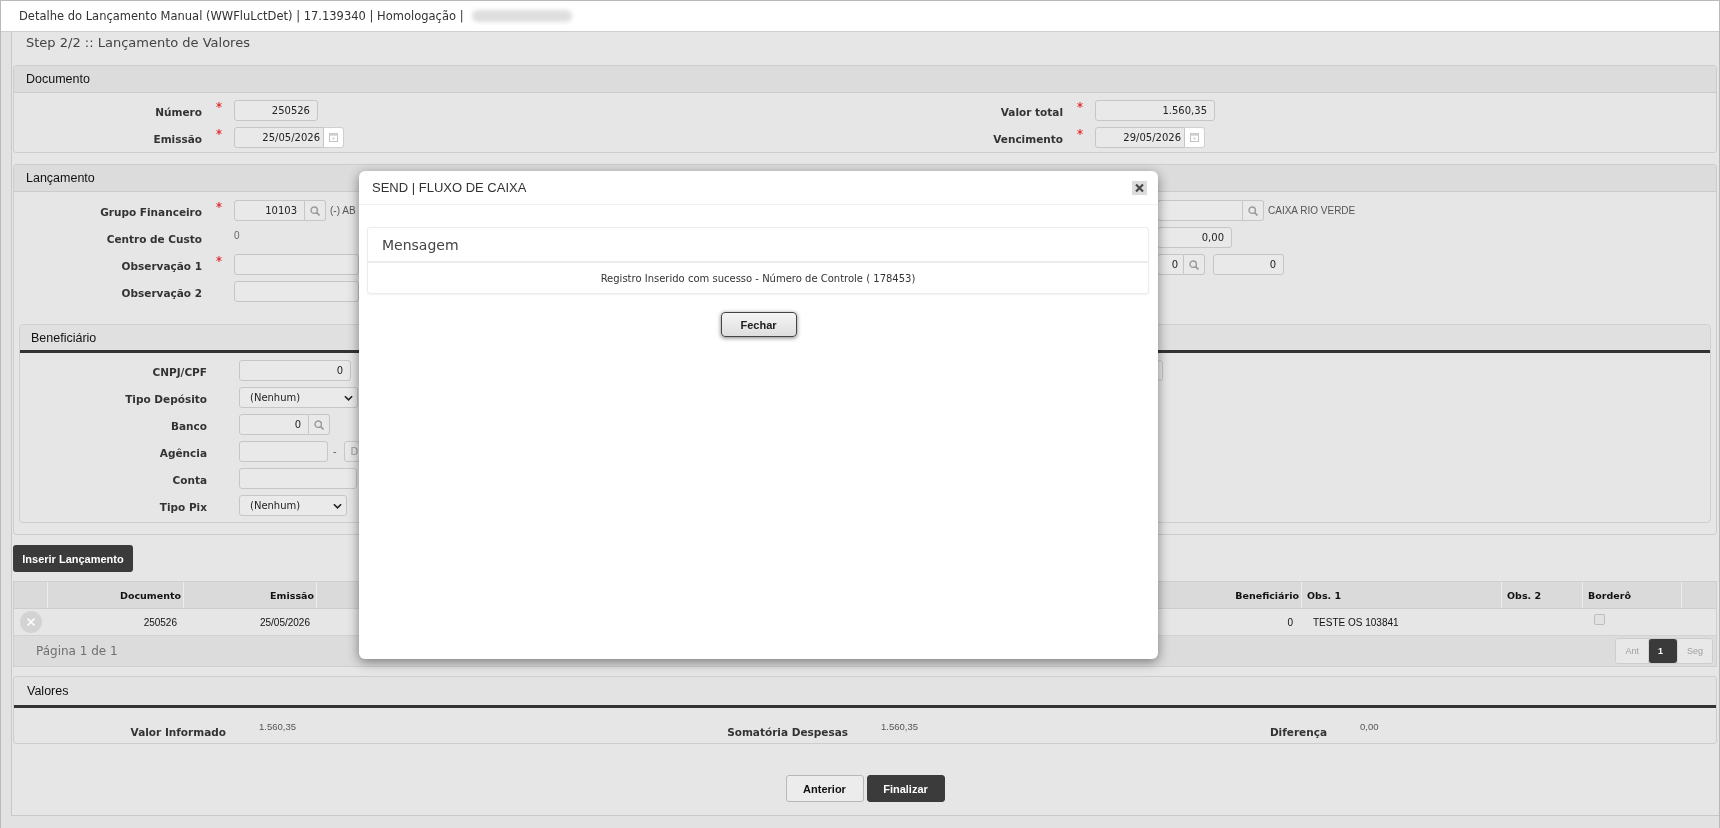  I want to click on field-label: Somatória Despesas, so click(787, 732).